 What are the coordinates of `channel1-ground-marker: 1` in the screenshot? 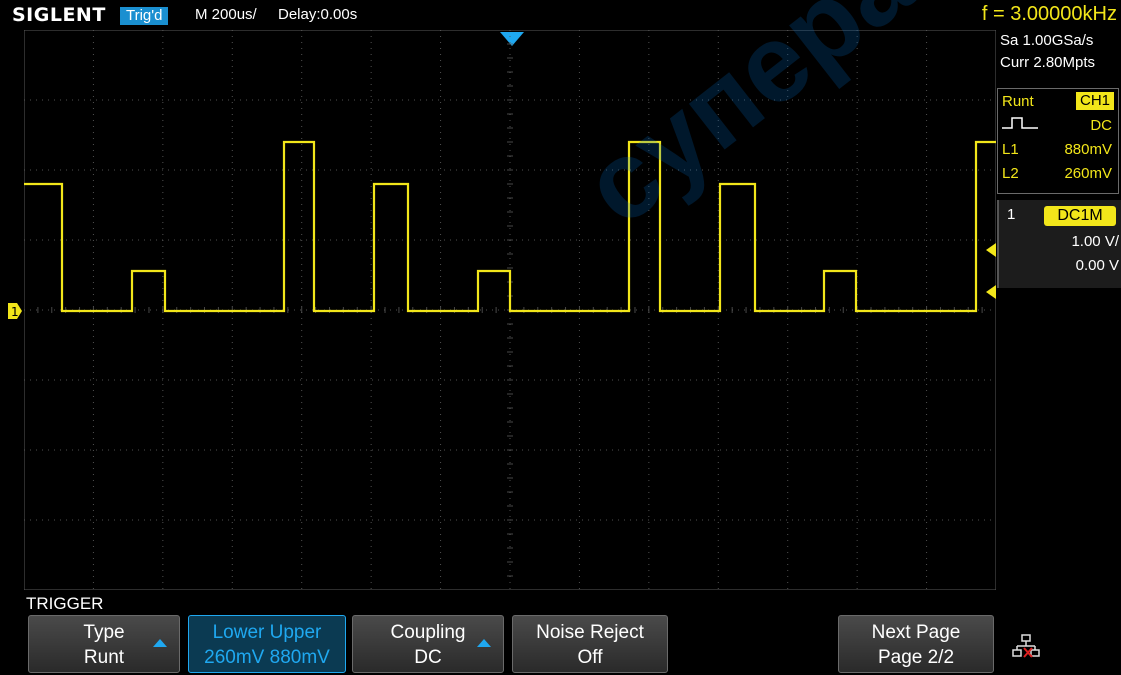 It's located at (15, 311).